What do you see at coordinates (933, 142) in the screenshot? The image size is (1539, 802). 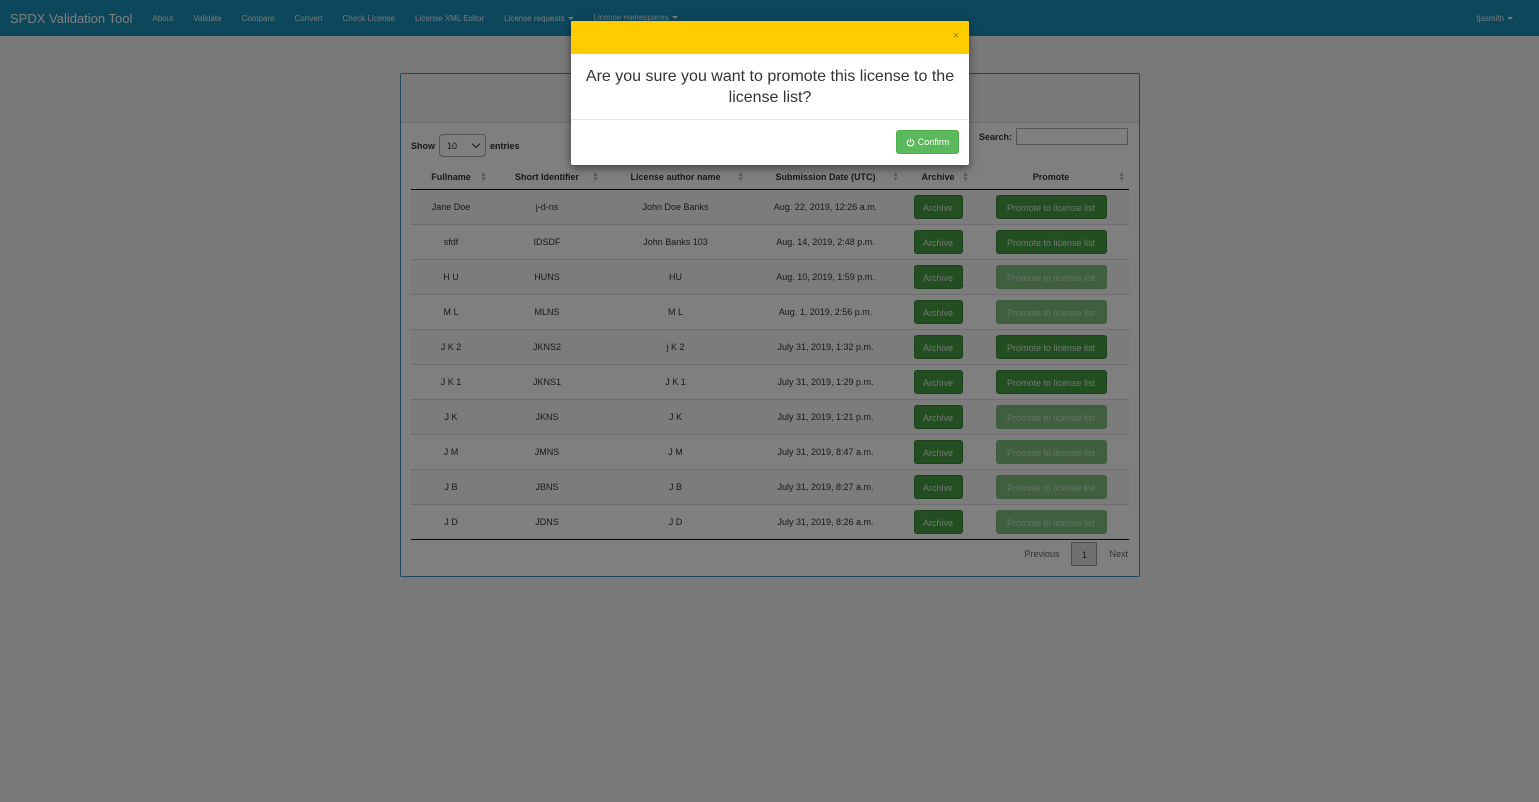 I see `confirm-label: Confirm` at bounding box center [933, 142].